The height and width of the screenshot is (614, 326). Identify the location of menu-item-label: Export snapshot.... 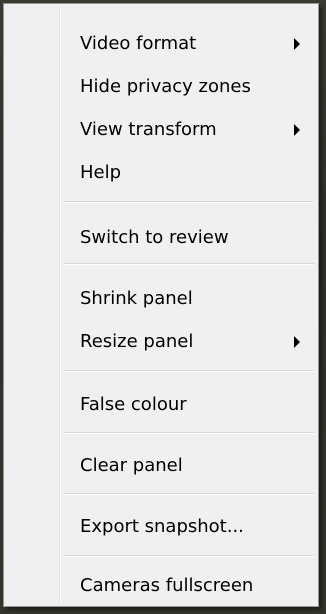
(162, 527).